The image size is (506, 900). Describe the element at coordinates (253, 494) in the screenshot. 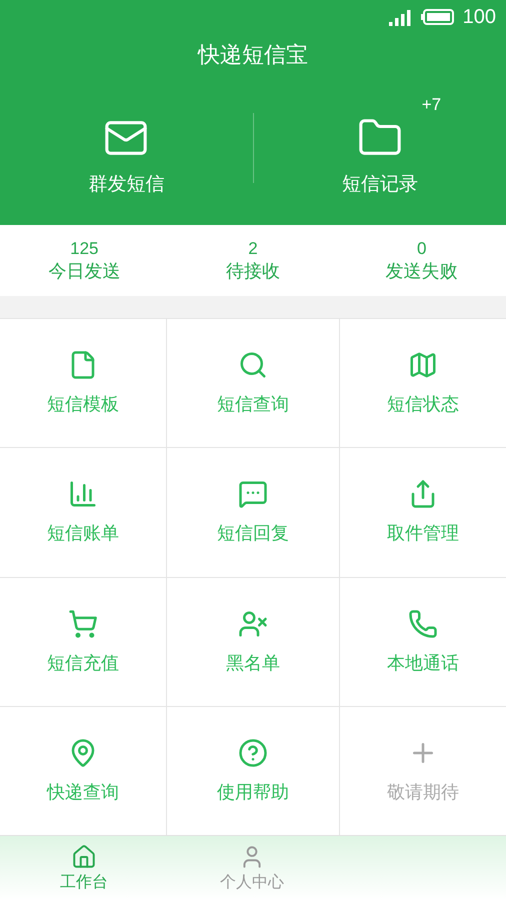

I see `message-icon` at that location.